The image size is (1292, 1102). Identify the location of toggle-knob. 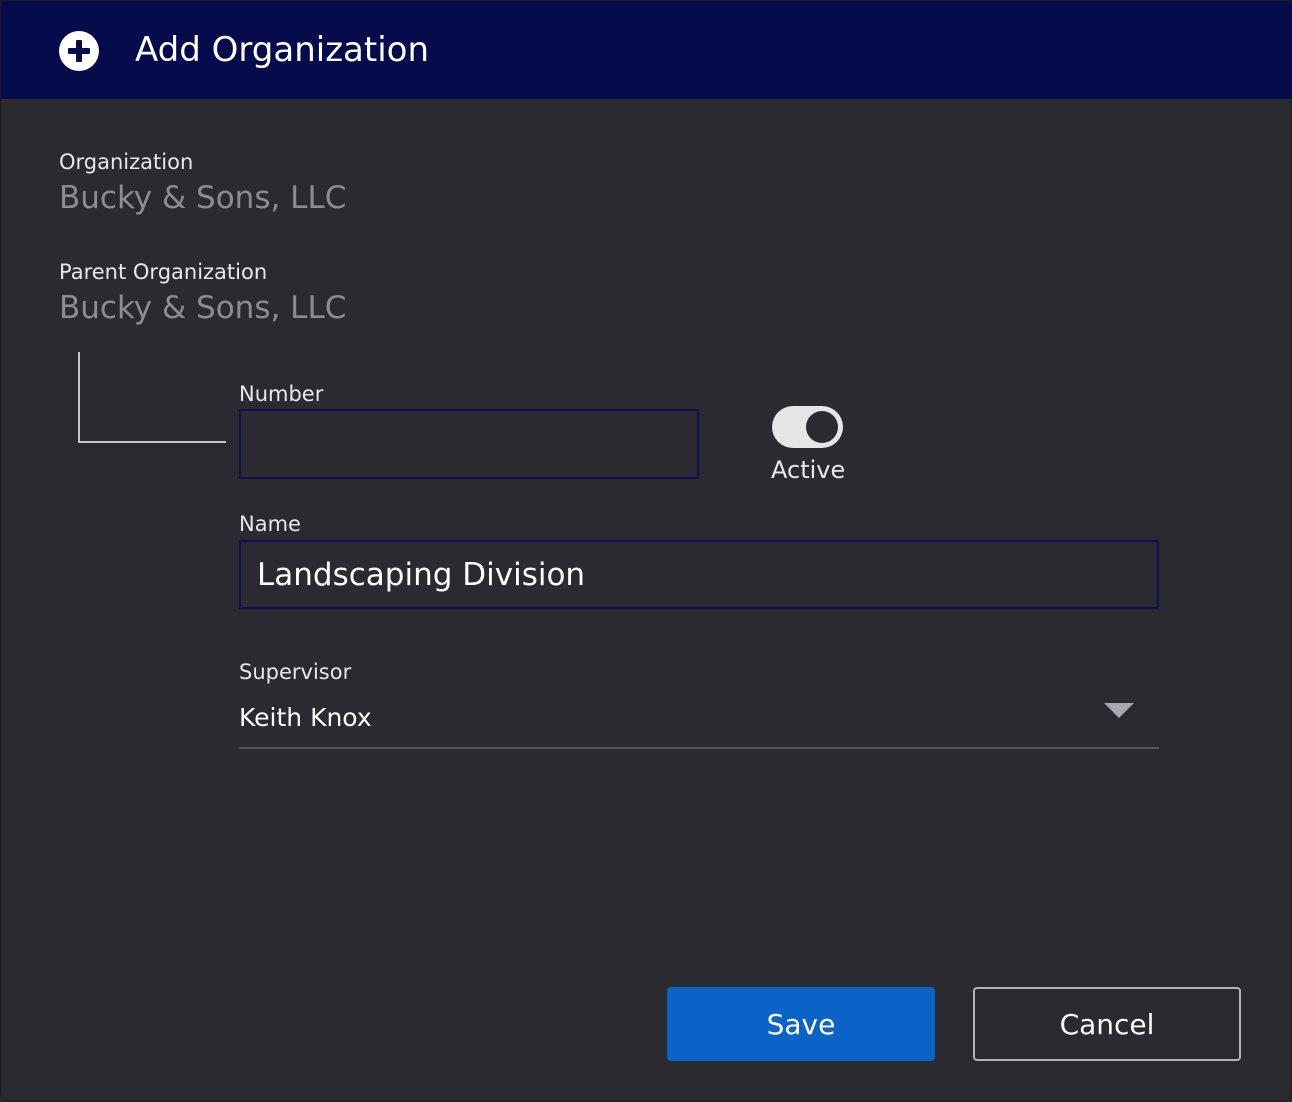
(822, 427).